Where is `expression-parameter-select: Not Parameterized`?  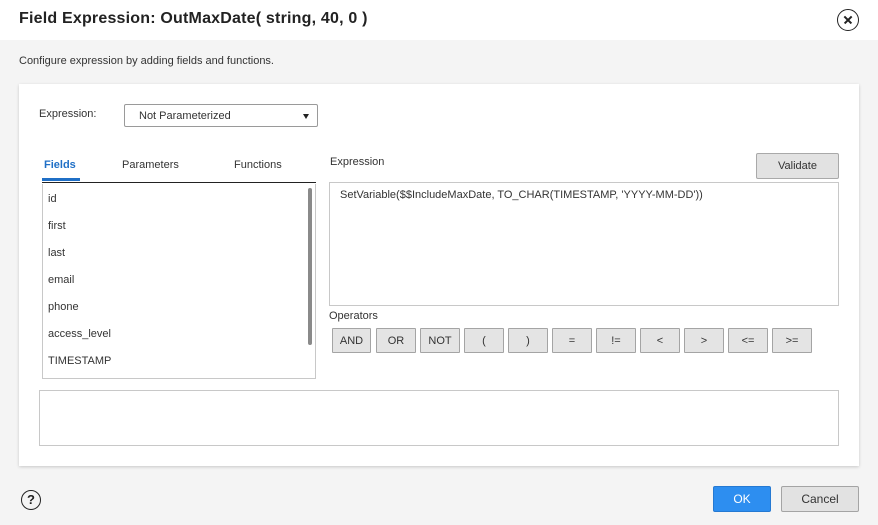 expression-parameter-select: Not Parameterized is located at coordinates (221, 115).